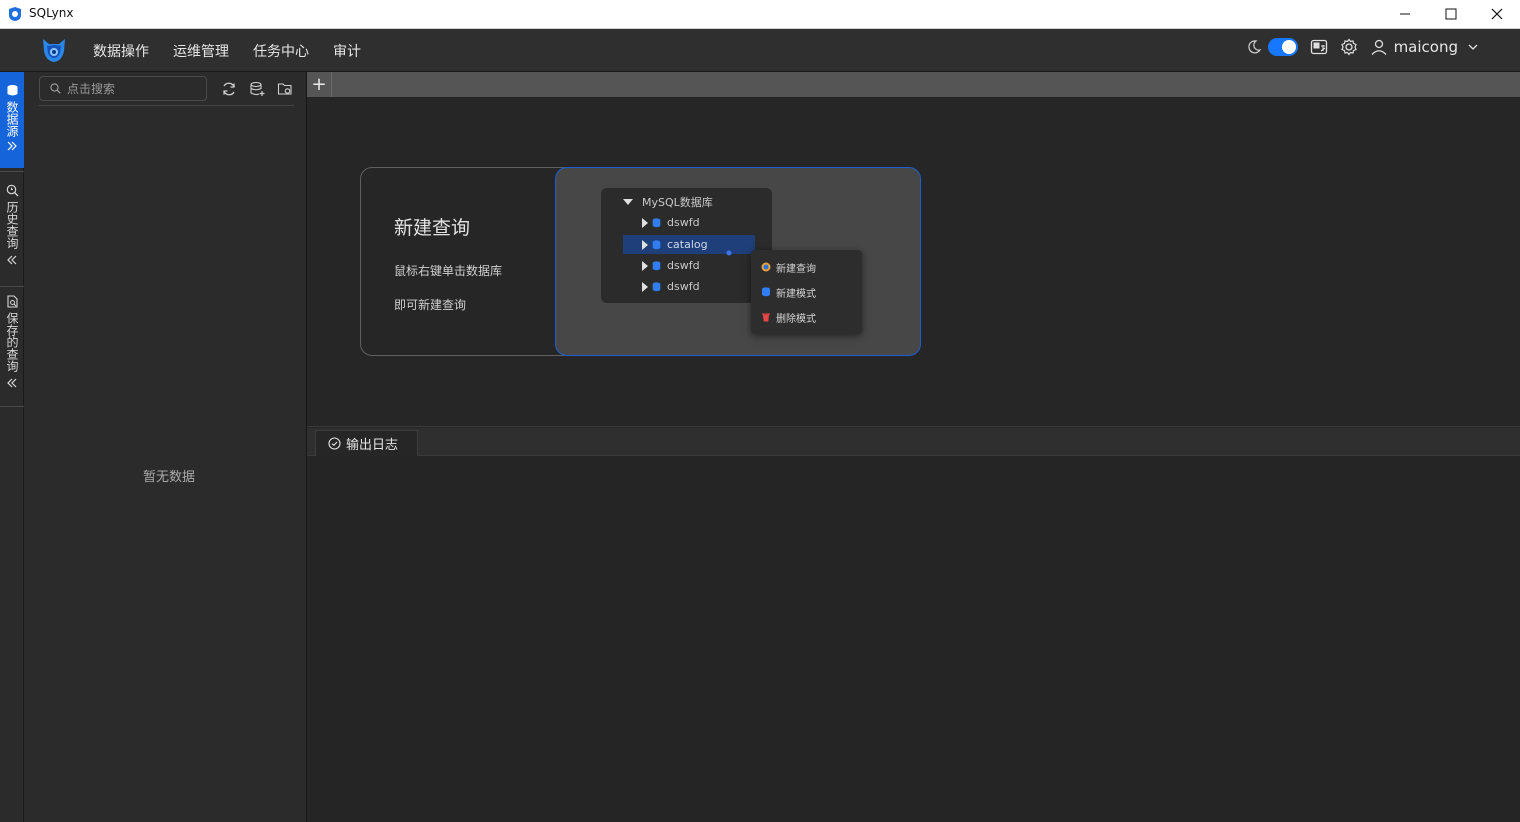 This screenshot has width=1520, height=822. I want to click on illustration-context-menu: 新建查询 新建模式 删除模式, so click(806, 292).